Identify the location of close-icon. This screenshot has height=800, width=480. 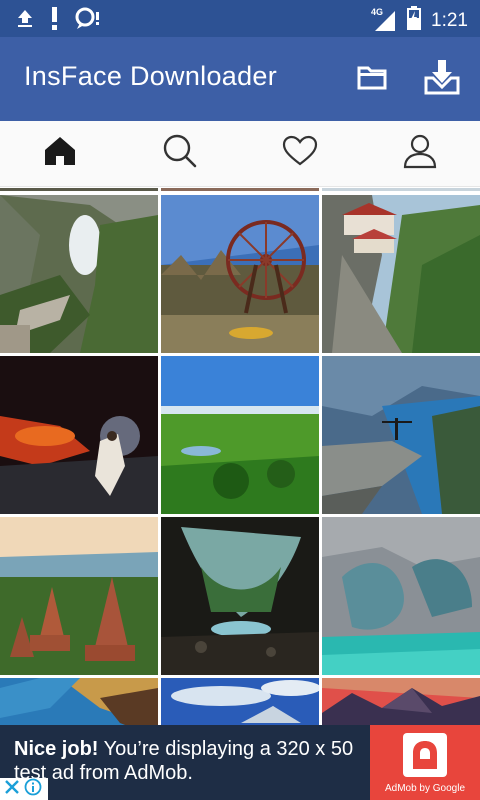
(12, 789).